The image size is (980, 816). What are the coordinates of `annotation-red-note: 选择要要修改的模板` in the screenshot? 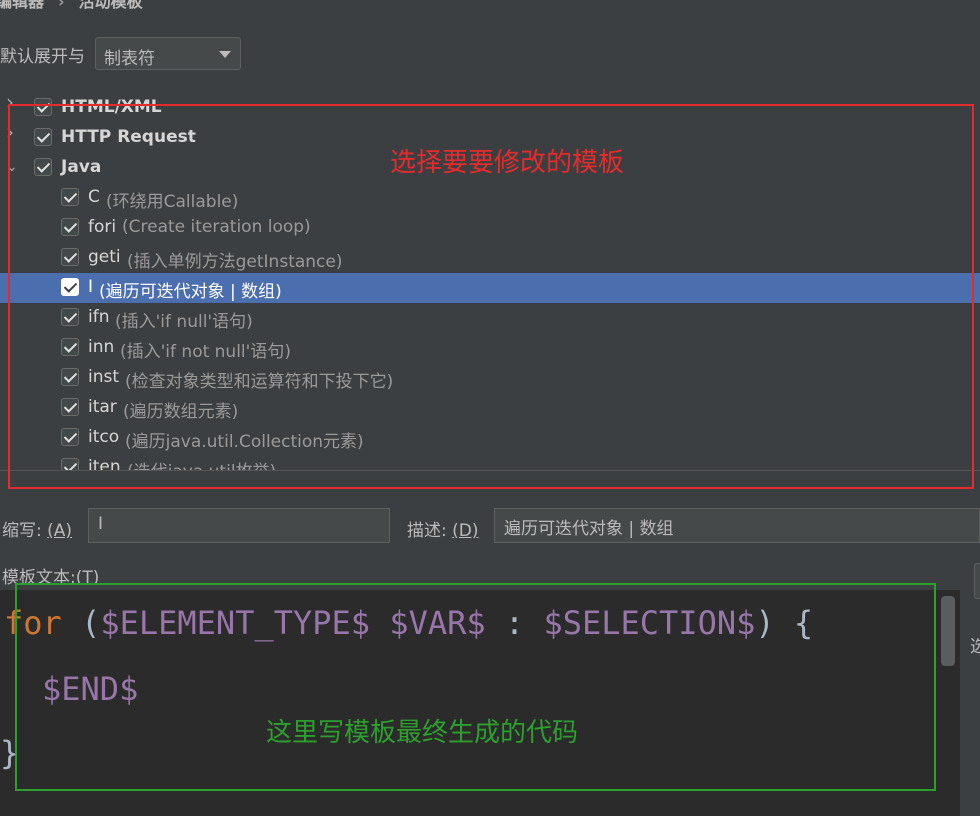 It's located at (507, 163).